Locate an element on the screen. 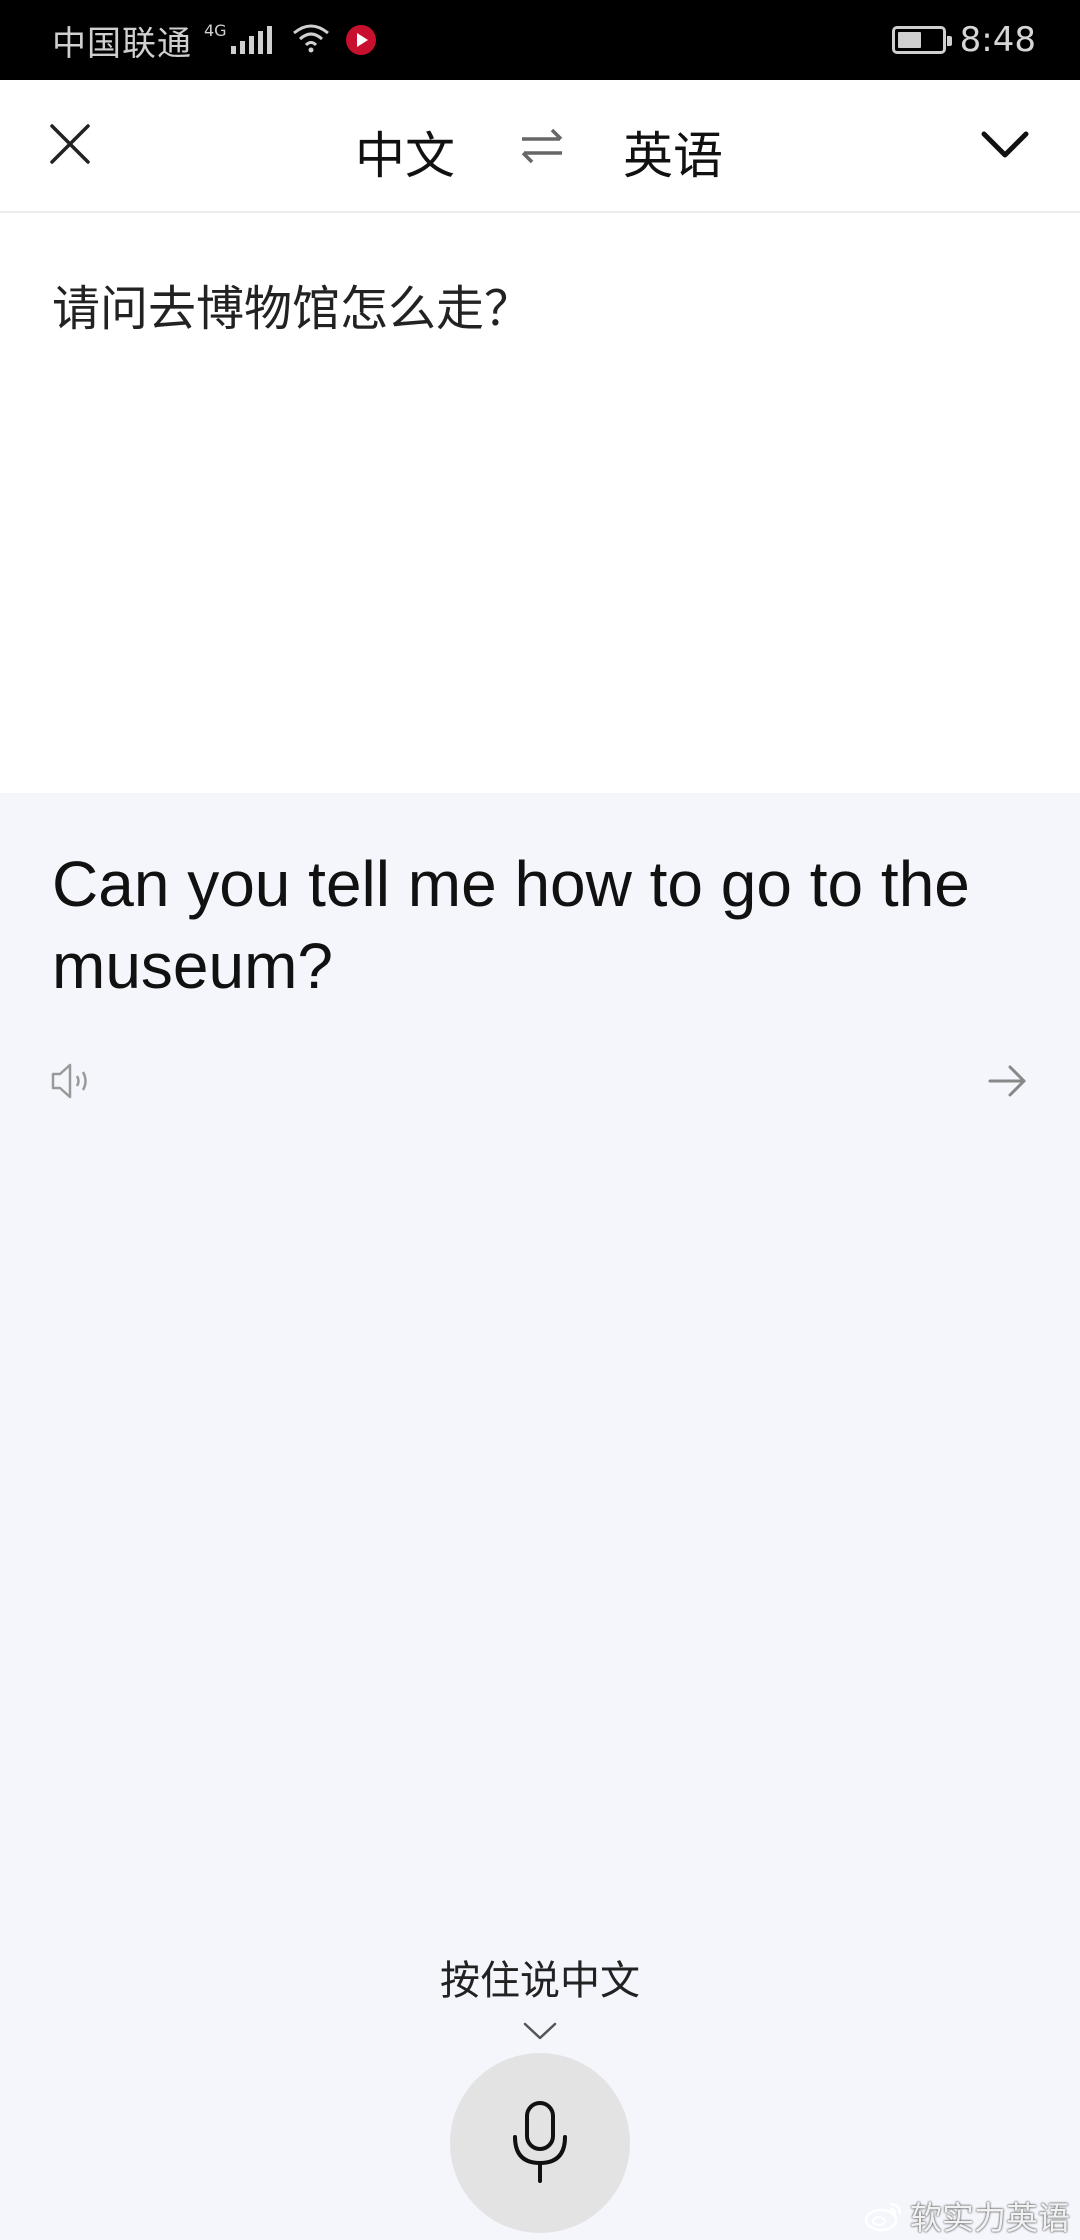 This screenshot has width=1080, height=2240. target-language-button: 英语 is located at coordinates (673, 152).